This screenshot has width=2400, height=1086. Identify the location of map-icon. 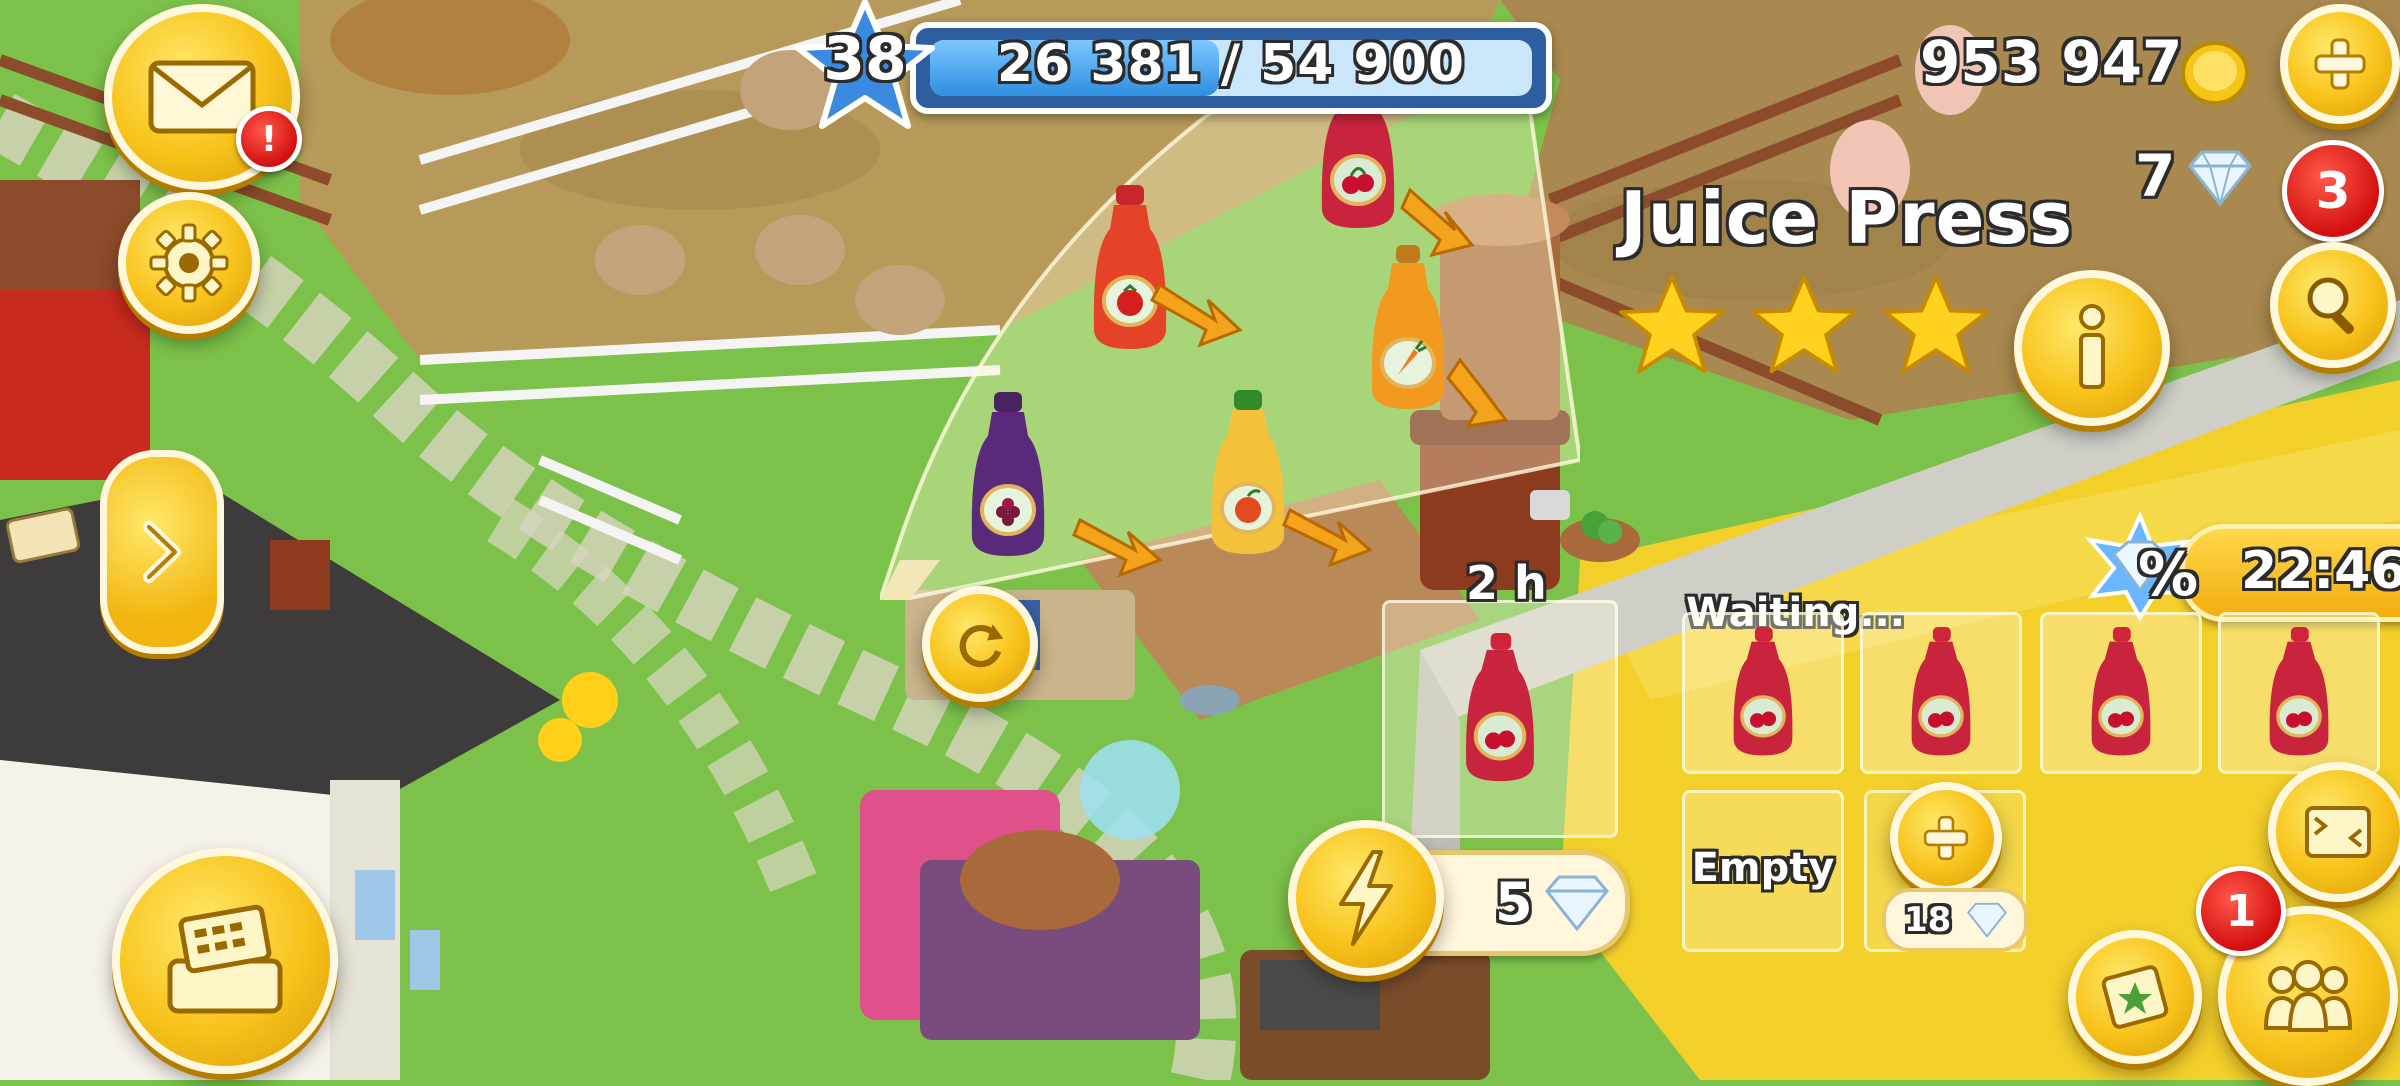
(2135, 997).